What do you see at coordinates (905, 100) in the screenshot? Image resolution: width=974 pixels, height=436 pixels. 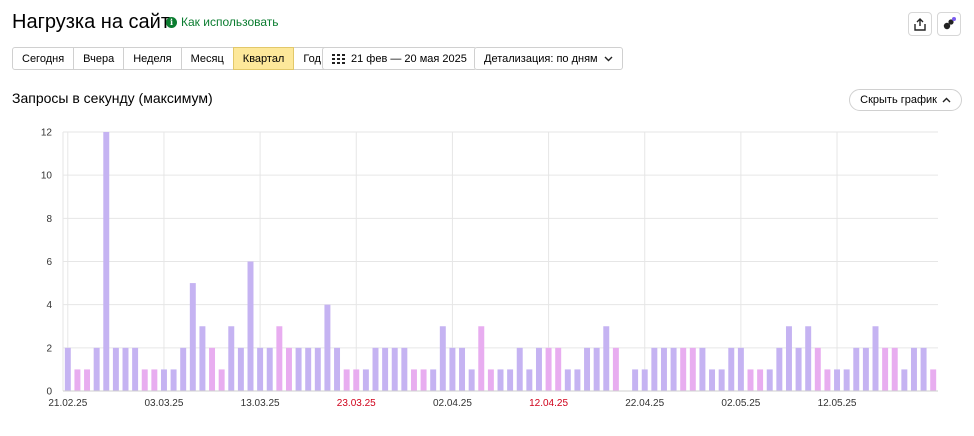 I see `hide-chart-button: Скрыть график` at bounding box center [905, 100].